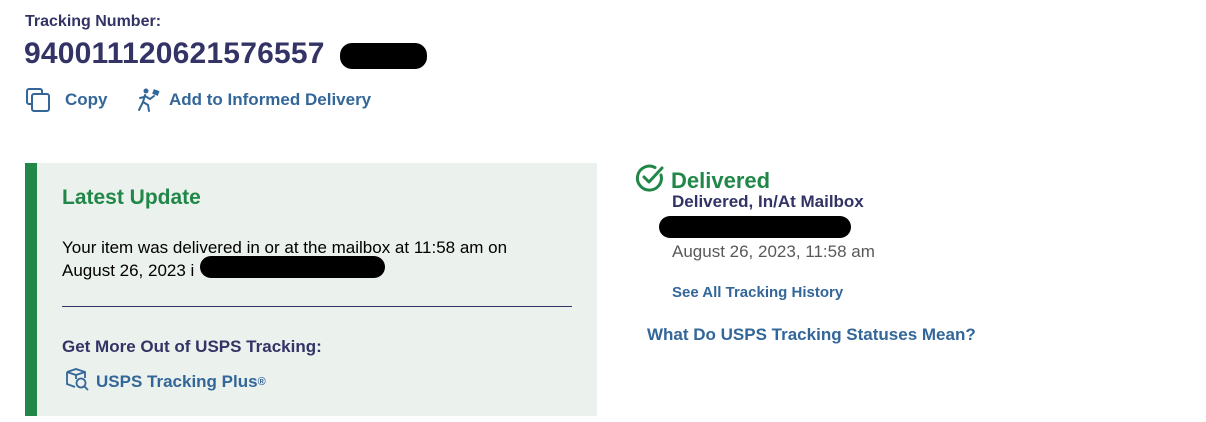  I want to click on latest-update-accent-bar, so click(31, 289).